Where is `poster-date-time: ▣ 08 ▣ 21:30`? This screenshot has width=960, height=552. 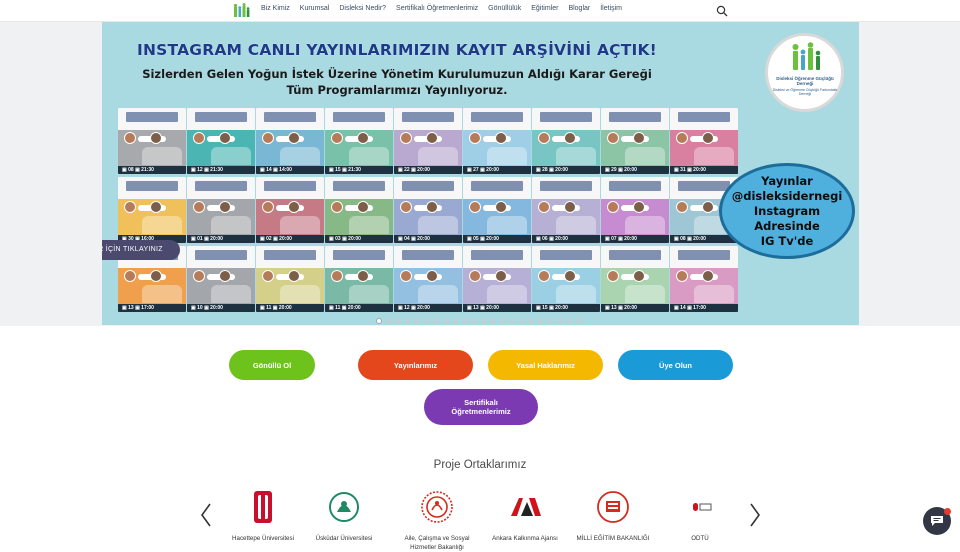
poster-date-time: ▣ 08 ▣ 21:30 is located at coordinates (152, 170).